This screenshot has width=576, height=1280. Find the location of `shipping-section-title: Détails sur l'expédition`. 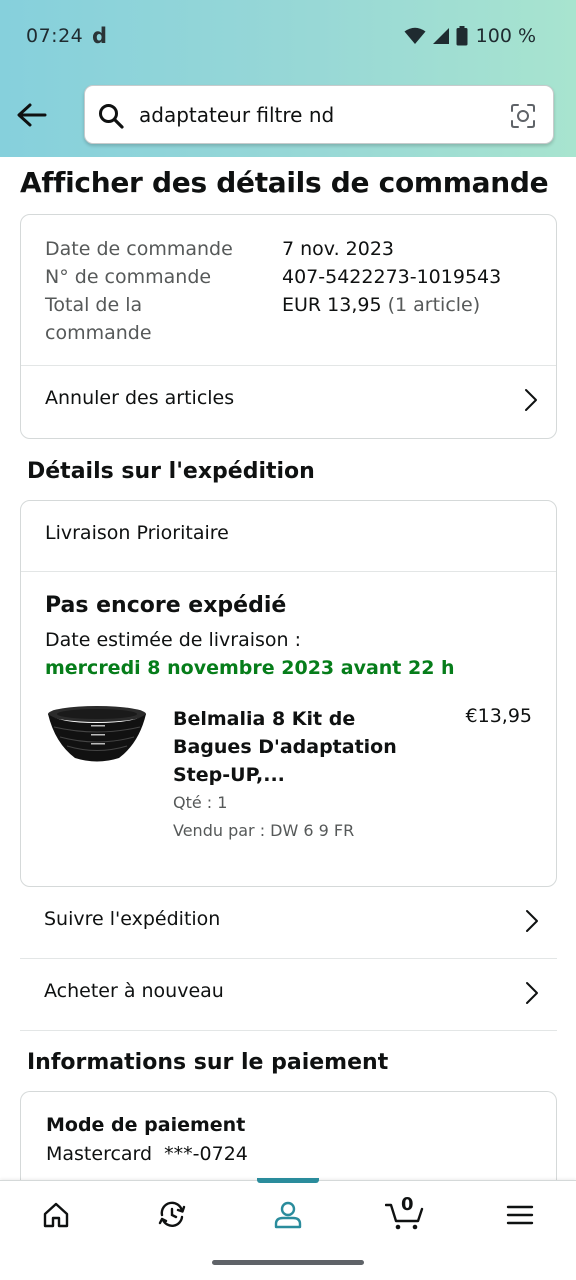

shipping-section-title: Détails sur l'expédition is located at coordinates (171, 471).